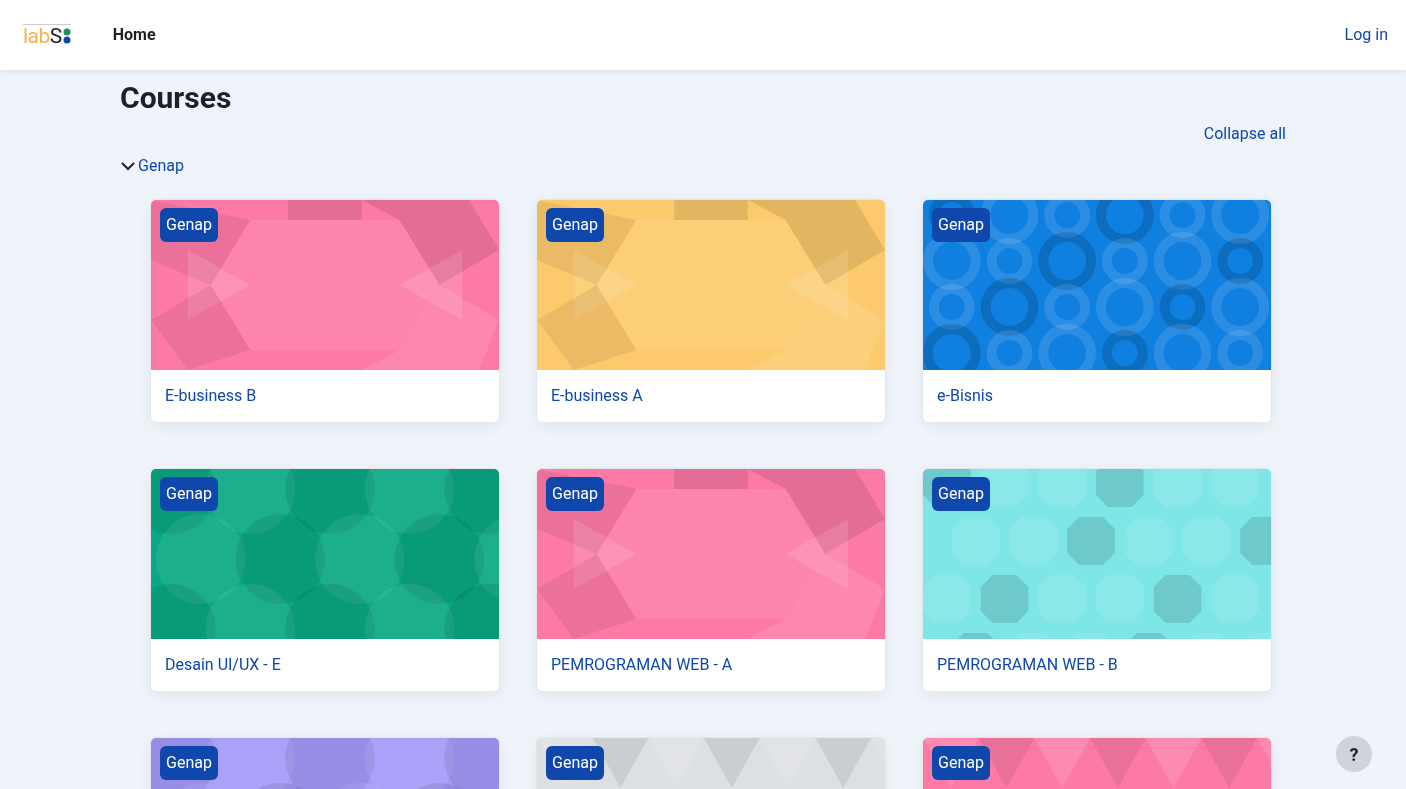 The image size is (1406, 789). Describe the element at coordinates (711, 580) in the screenshot. I see `course-card: Genap PEMROGRAMAN WEB - A` at that location.